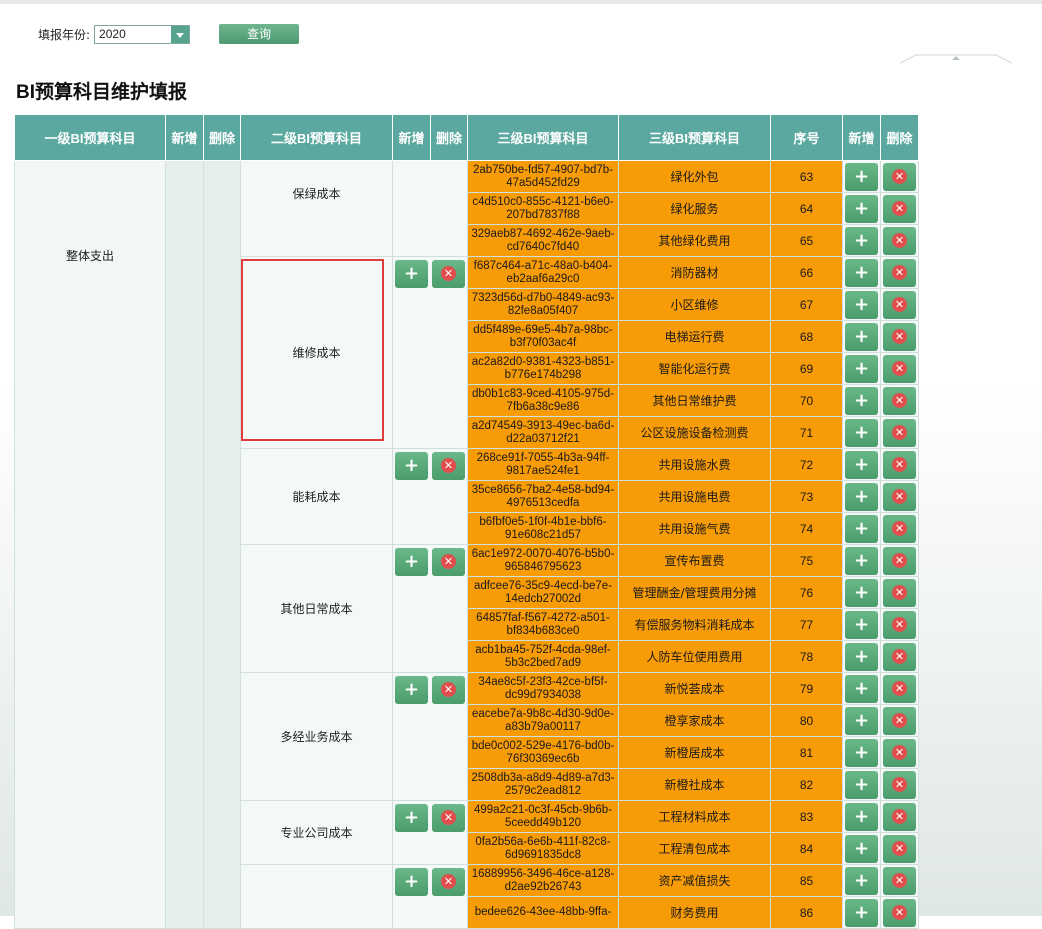 The height and width of the screenshot is (929, 1042). I want to click on collapse-tab, so click(956, 58).